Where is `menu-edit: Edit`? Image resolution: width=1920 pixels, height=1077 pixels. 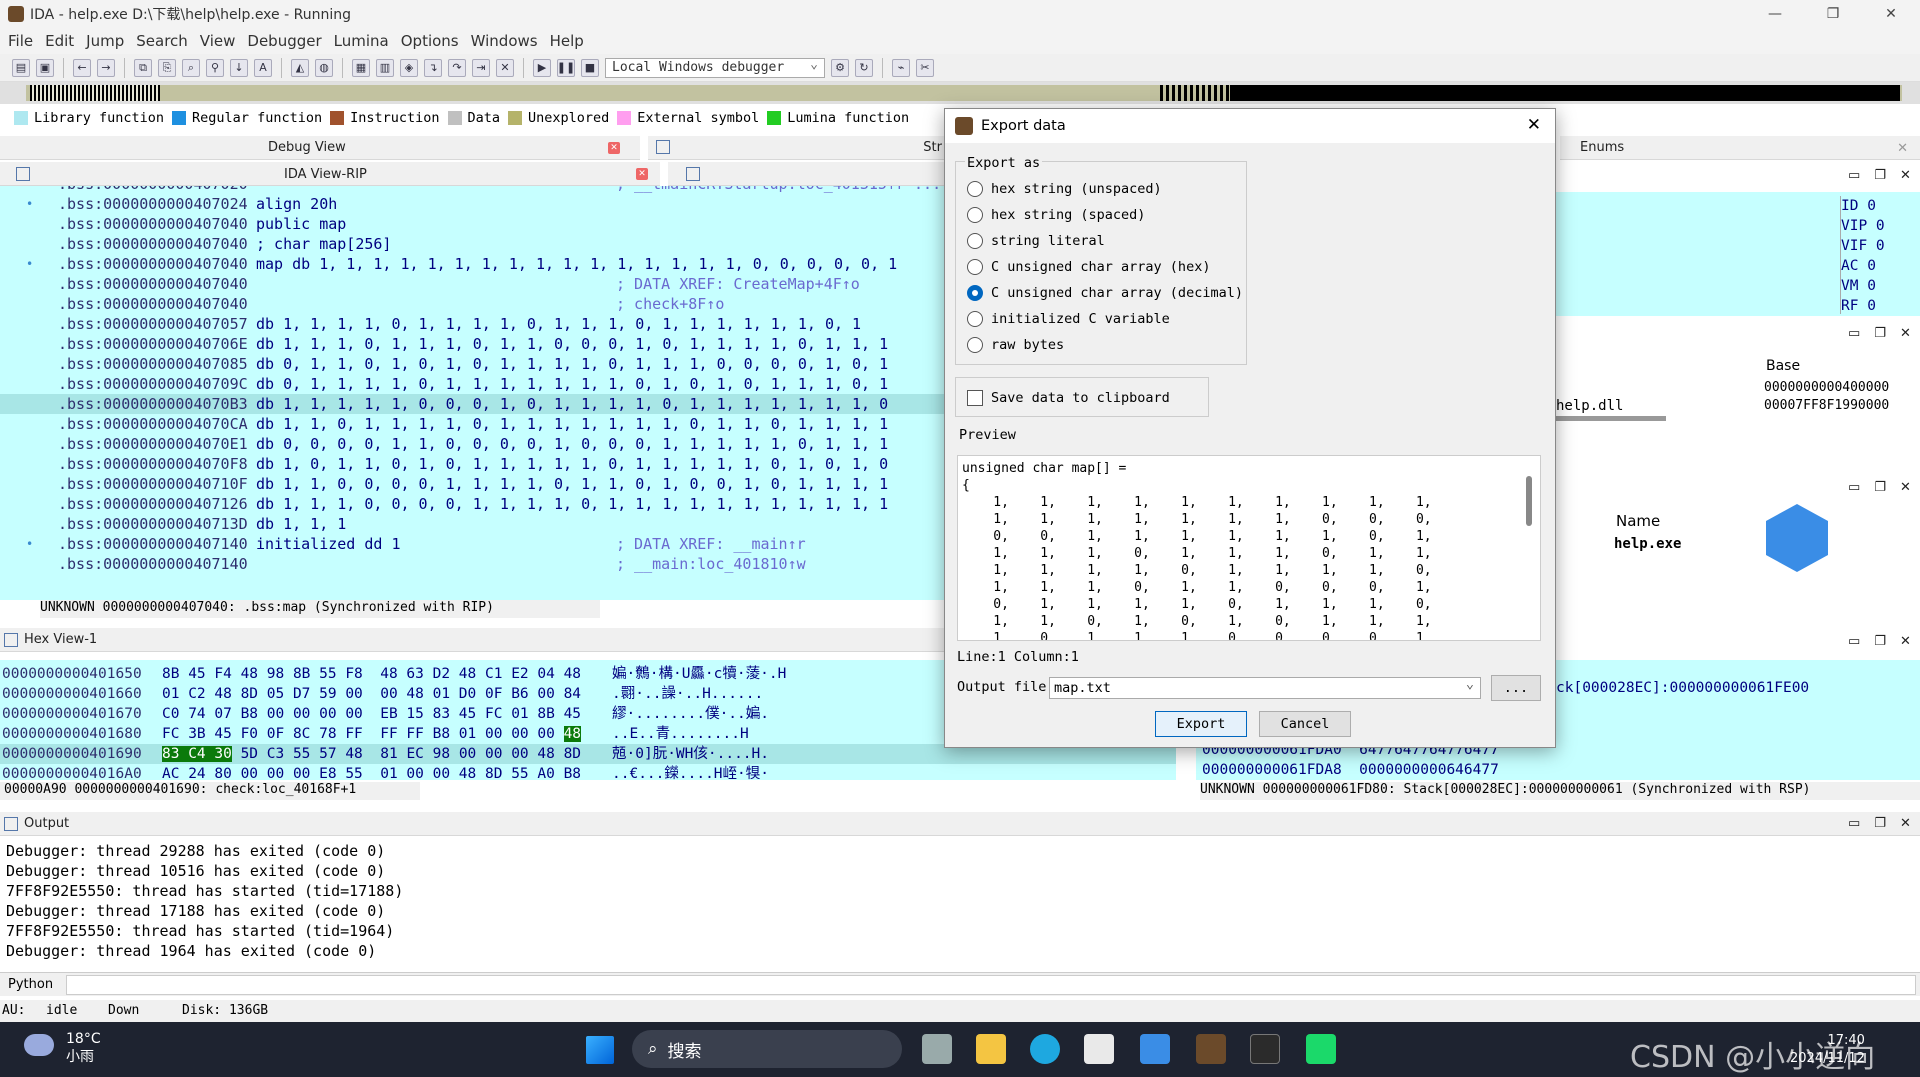
menu-edit: Edit is located at coordinates (61, 41).